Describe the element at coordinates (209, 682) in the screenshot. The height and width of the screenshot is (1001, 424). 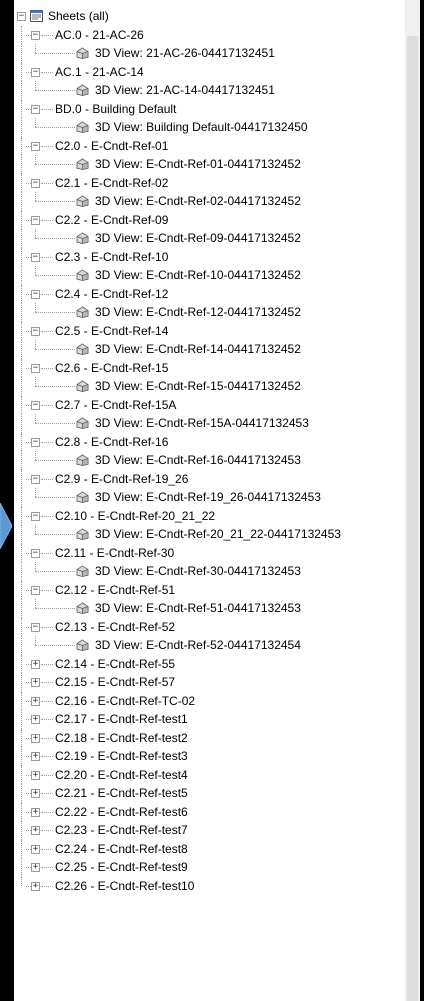
I see `tree-item-sheet: + C2.15 - E-Cndt-Ref-57` at that location.